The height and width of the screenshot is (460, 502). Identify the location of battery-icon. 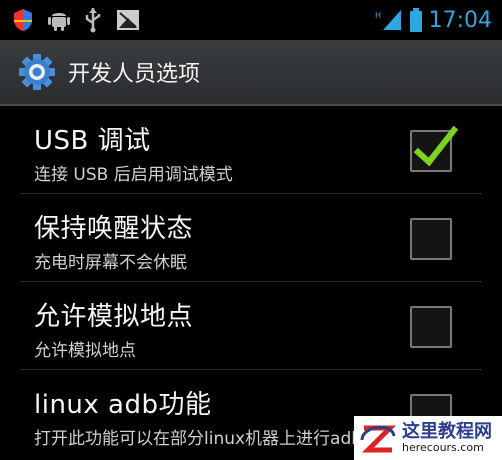
(415, 20).